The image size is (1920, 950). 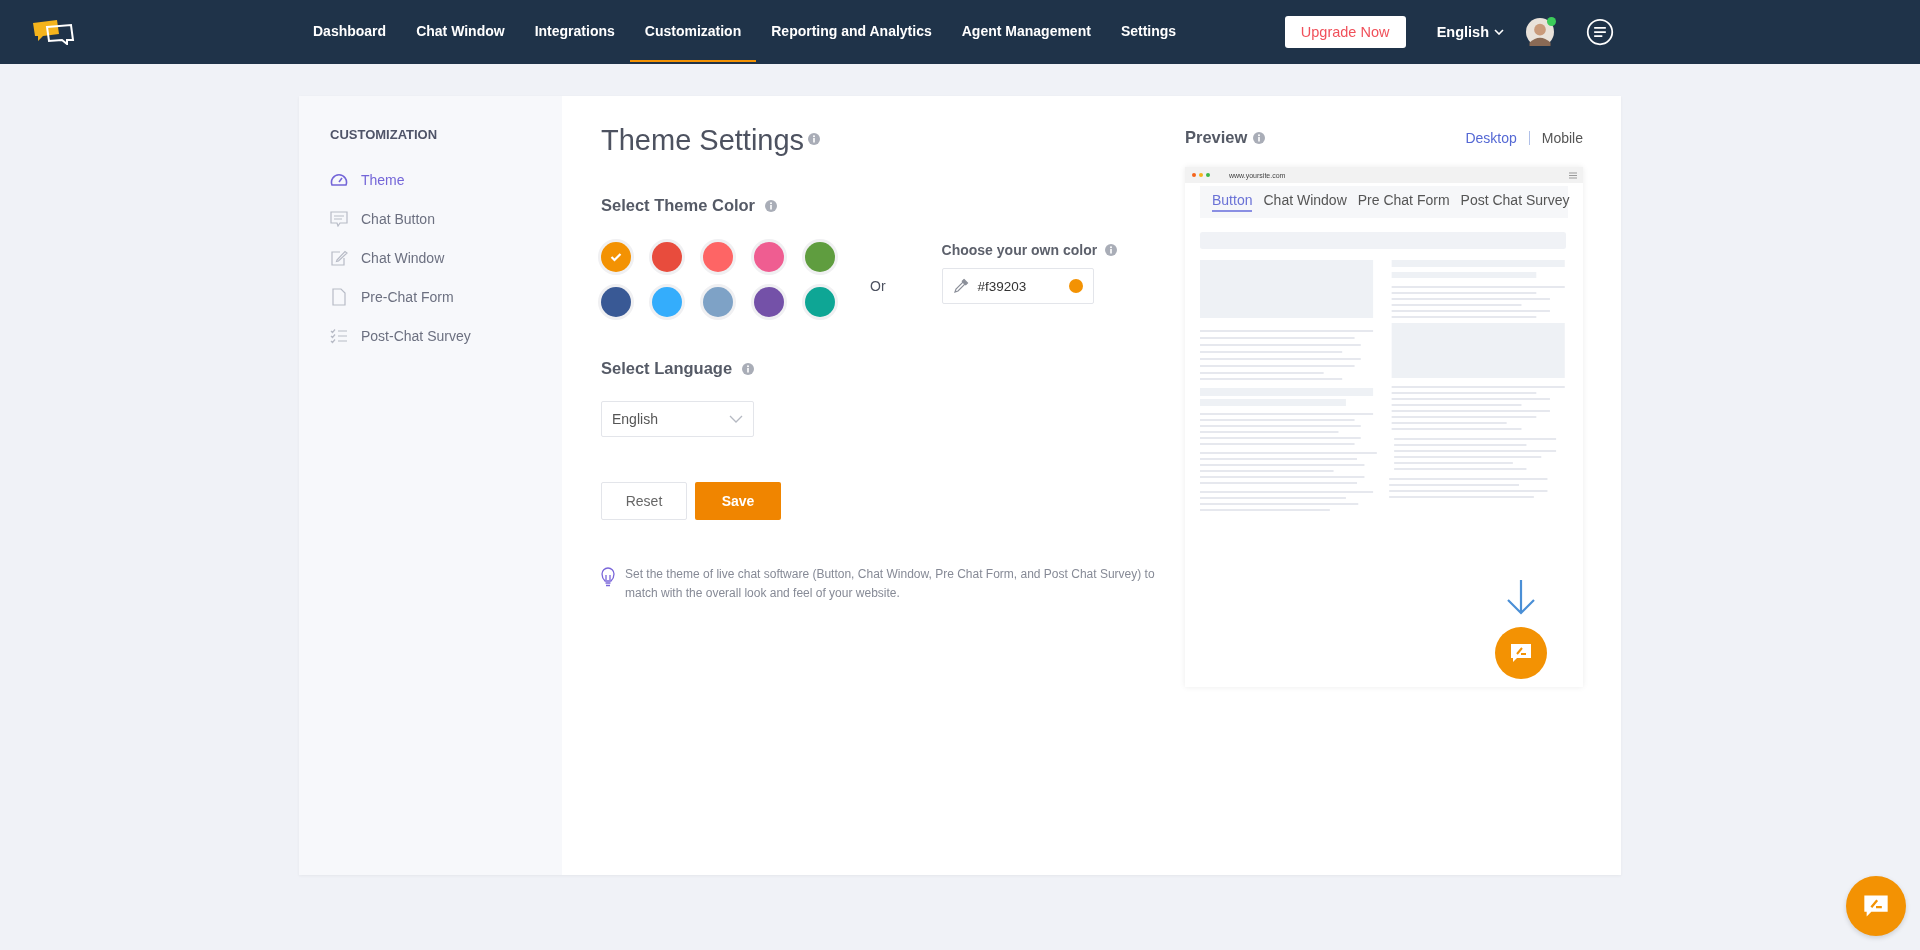 I want to click on window-dots-icon, so click(x=1201, y=175).